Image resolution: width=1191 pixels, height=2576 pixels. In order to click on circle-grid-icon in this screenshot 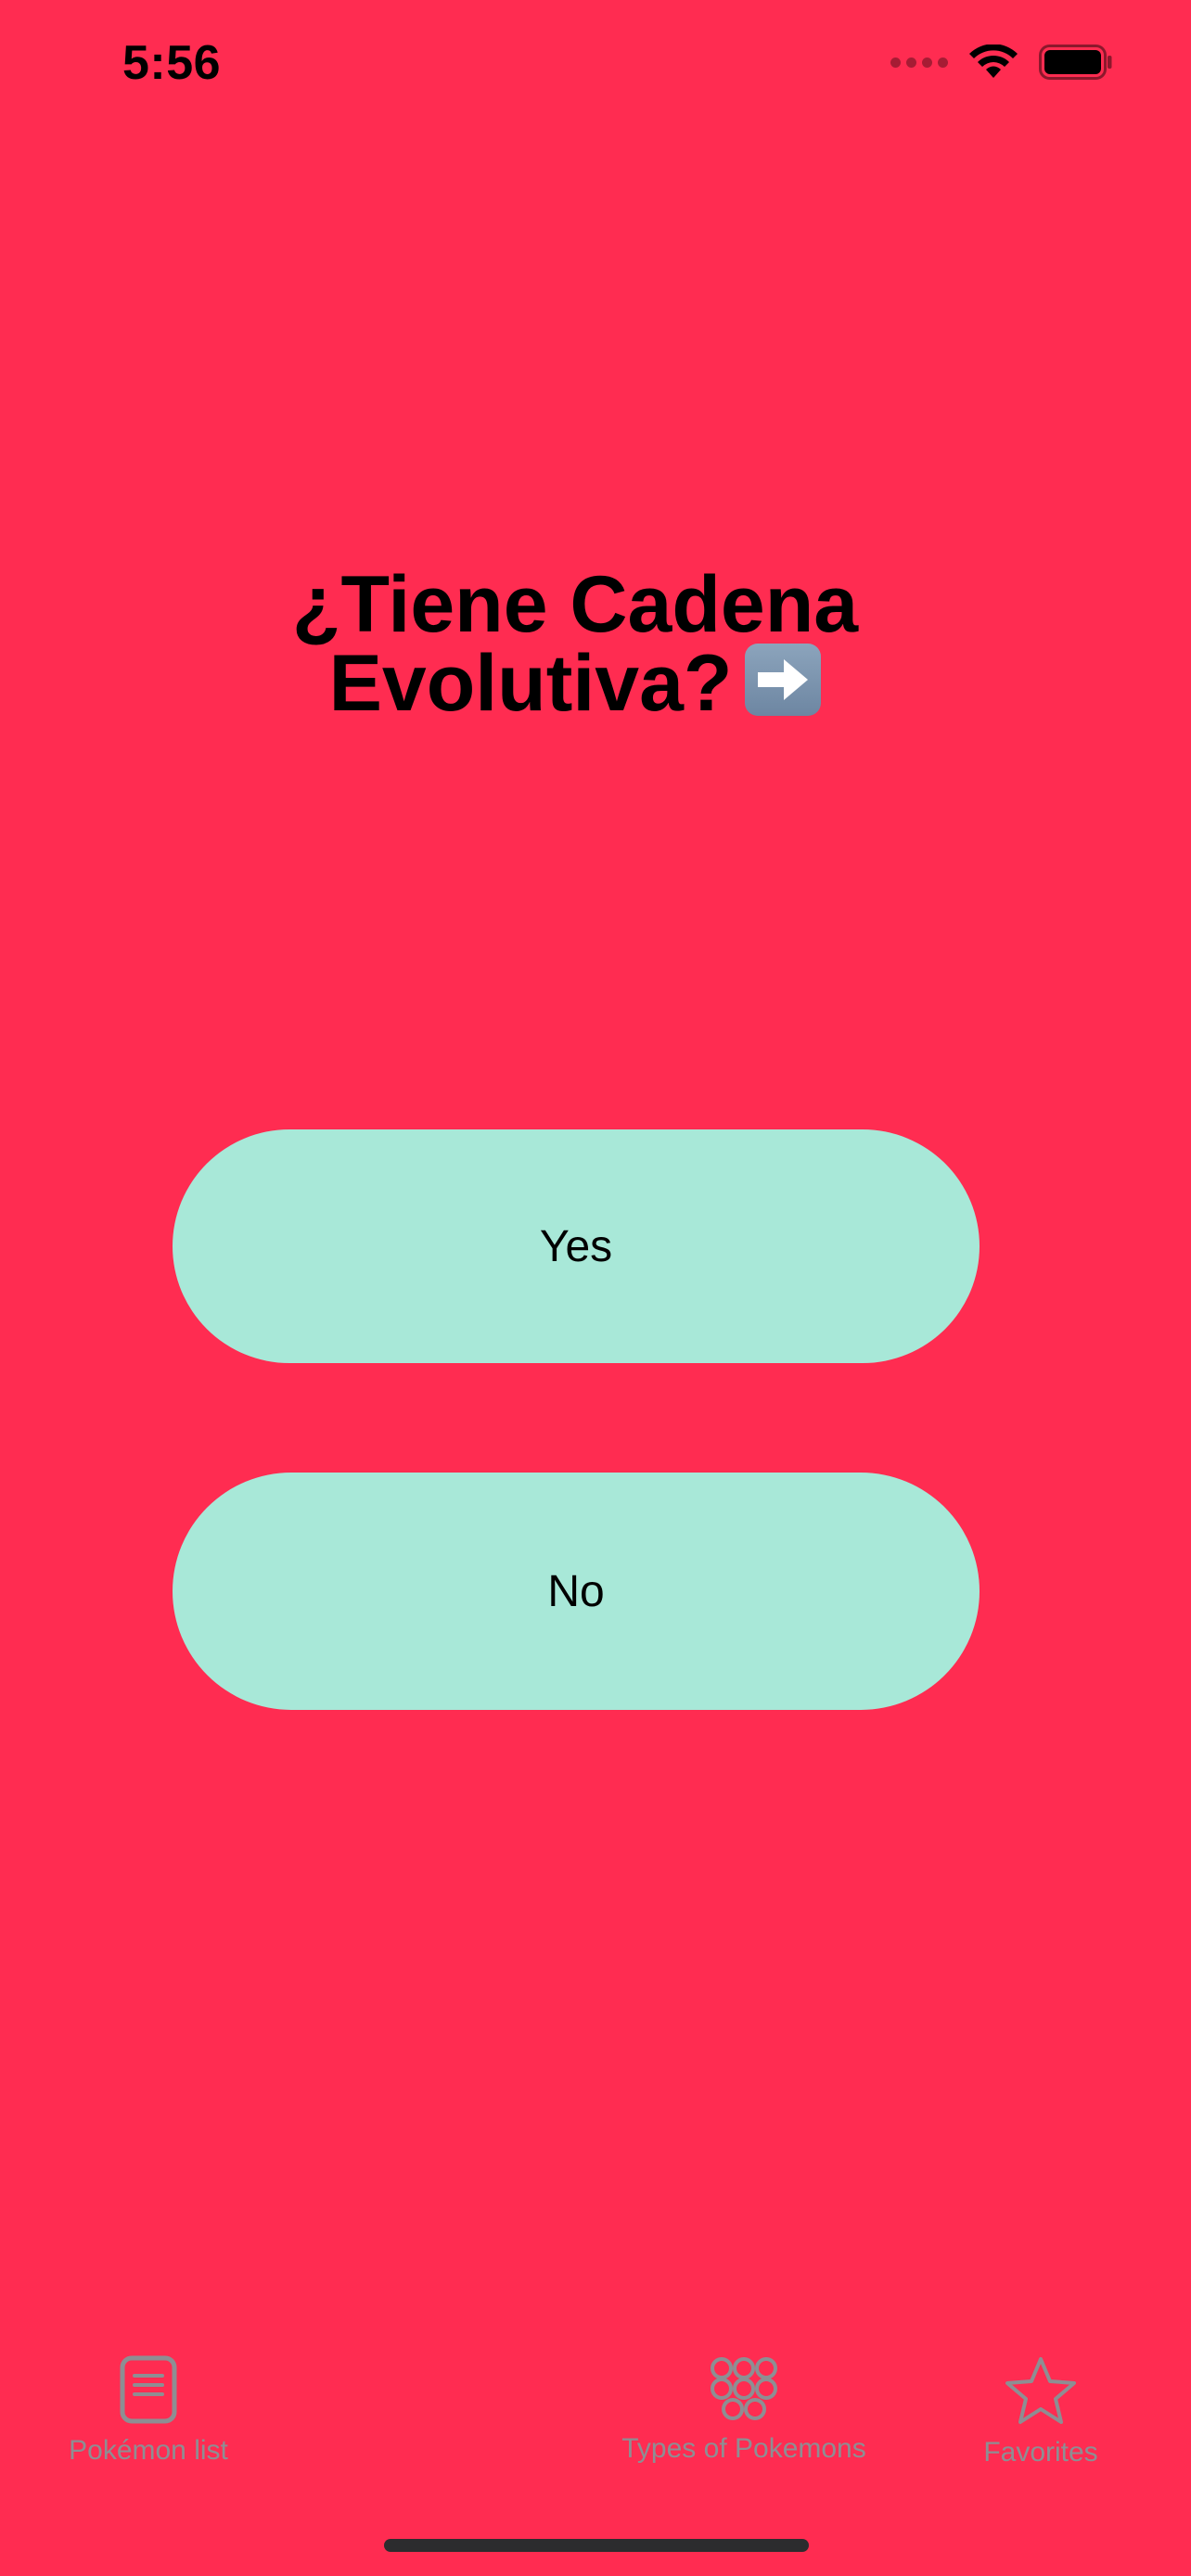, I will do `click(744, 2388)`.